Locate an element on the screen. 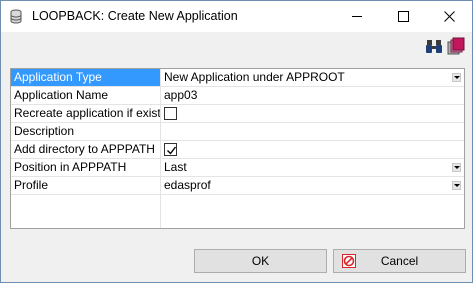  maximize-icon is located at coordinates (403, 16).